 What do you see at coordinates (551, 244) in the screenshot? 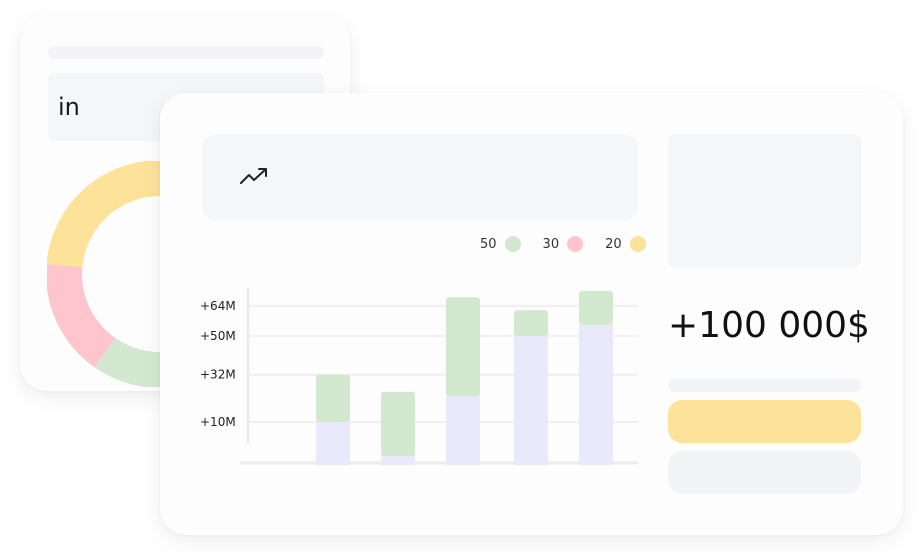
I see `legend-value-1: 30` at bounding box center [551, 244].